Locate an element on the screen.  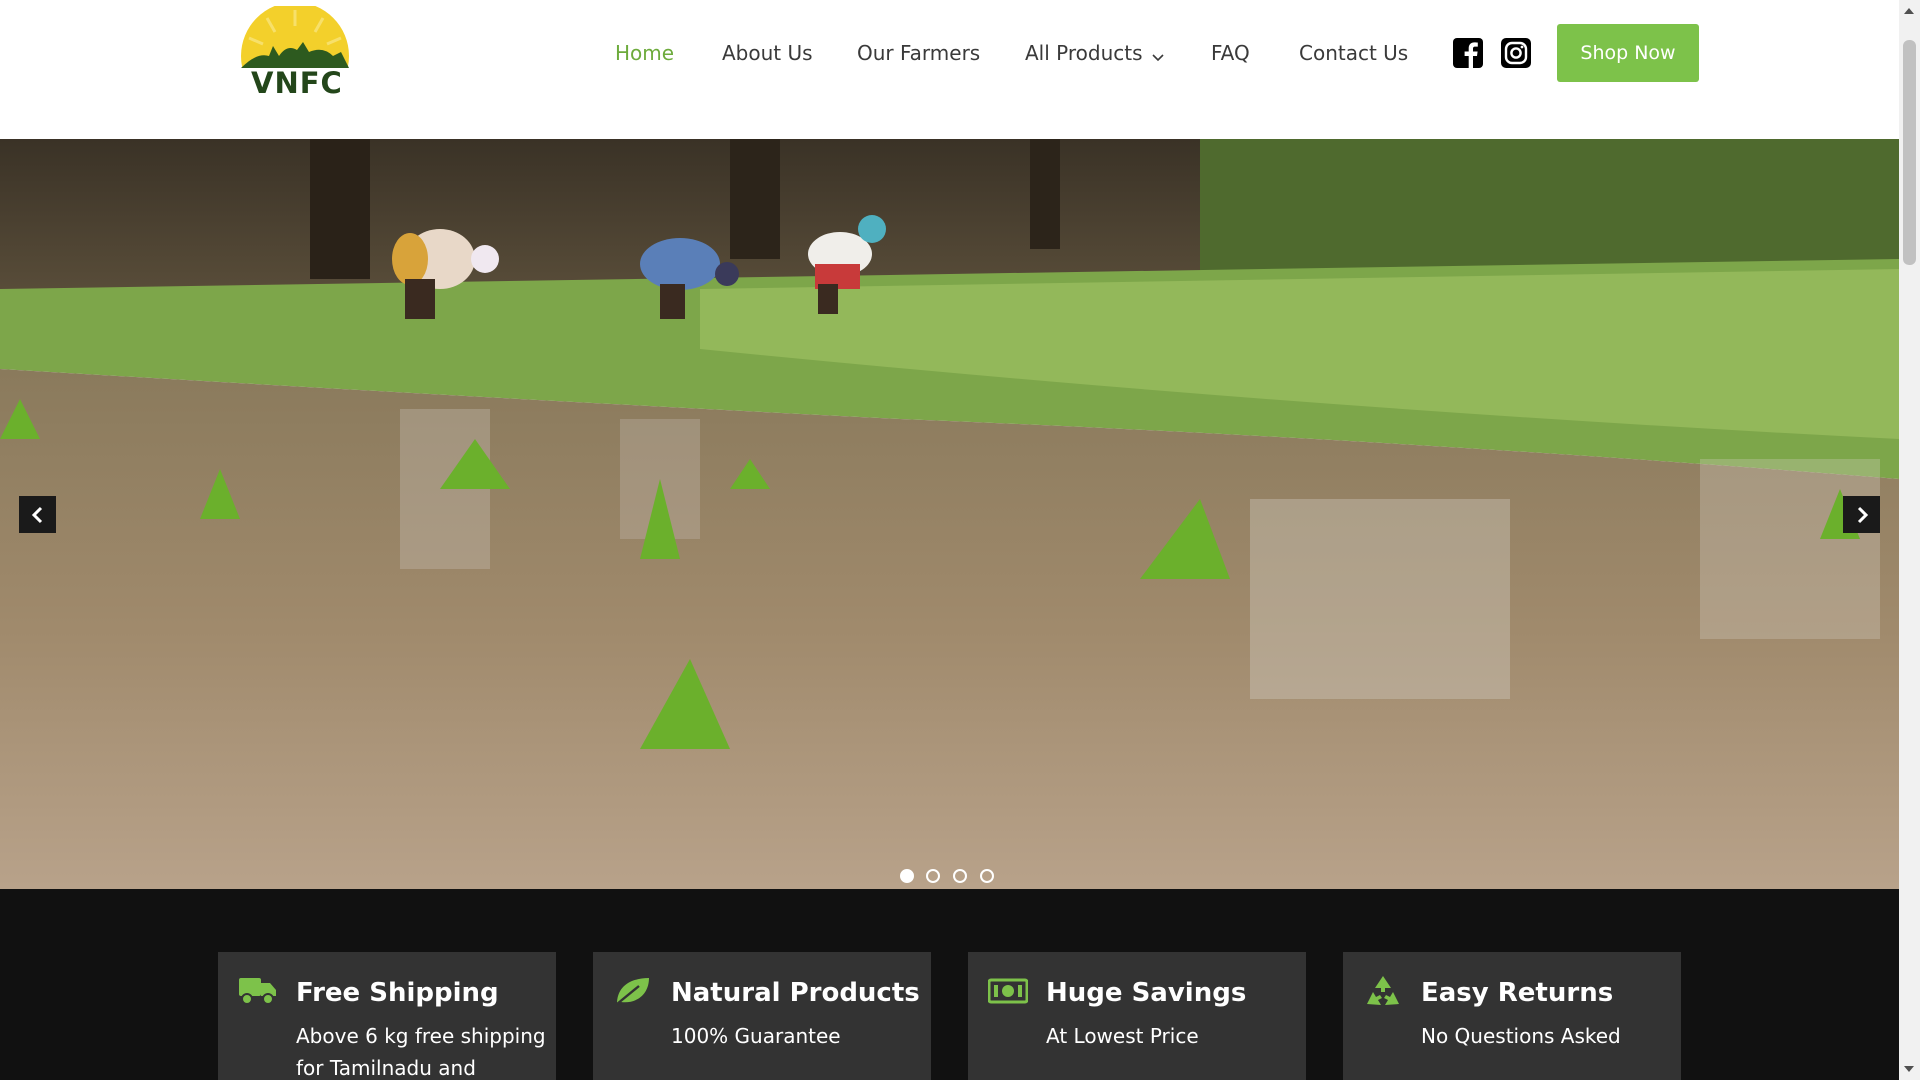
nav-all-products: All Products is located at coordinates (1095, 54).